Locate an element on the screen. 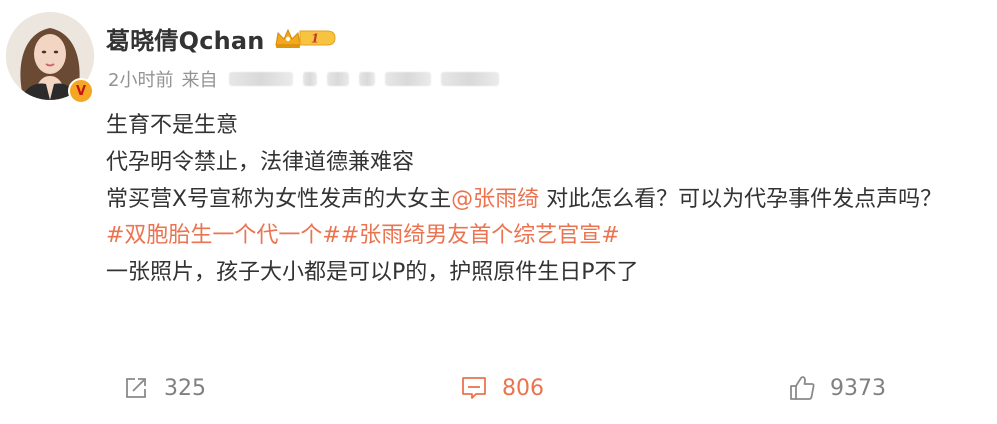 The height and width of the screenshot is (424, 997). content-line-with-mention: 常买营X号宣称为女性发声的大女主@张雨绮 对此怎么看？可以为代孕事件发点声吗？ is located at coordinates (546, 200).